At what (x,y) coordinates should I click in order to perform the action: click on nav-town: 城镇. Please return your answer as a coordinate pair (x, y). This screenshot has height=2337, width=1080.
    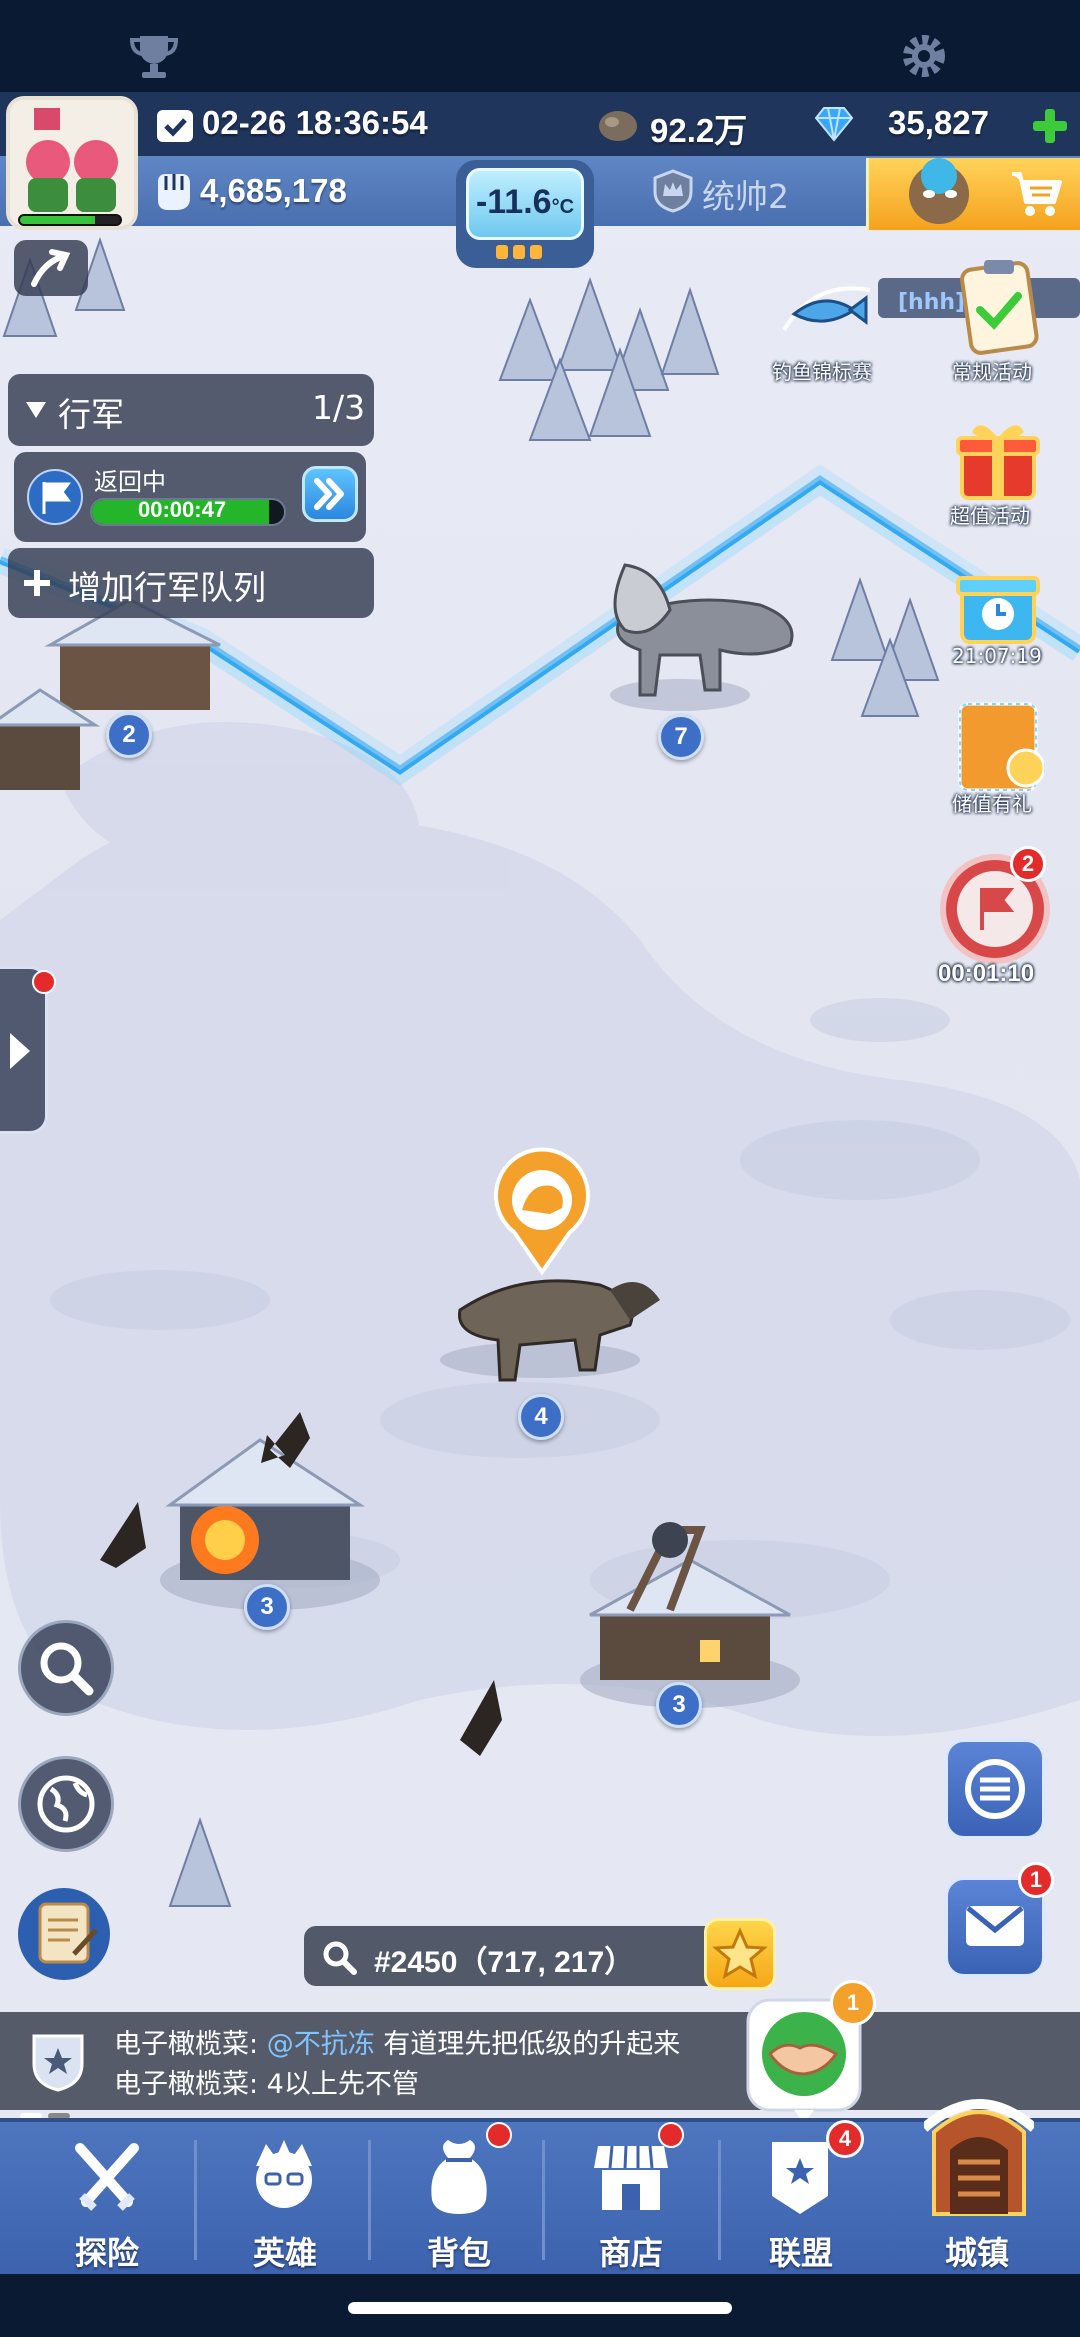
    Looking at the image, I should click on (977, 2188).